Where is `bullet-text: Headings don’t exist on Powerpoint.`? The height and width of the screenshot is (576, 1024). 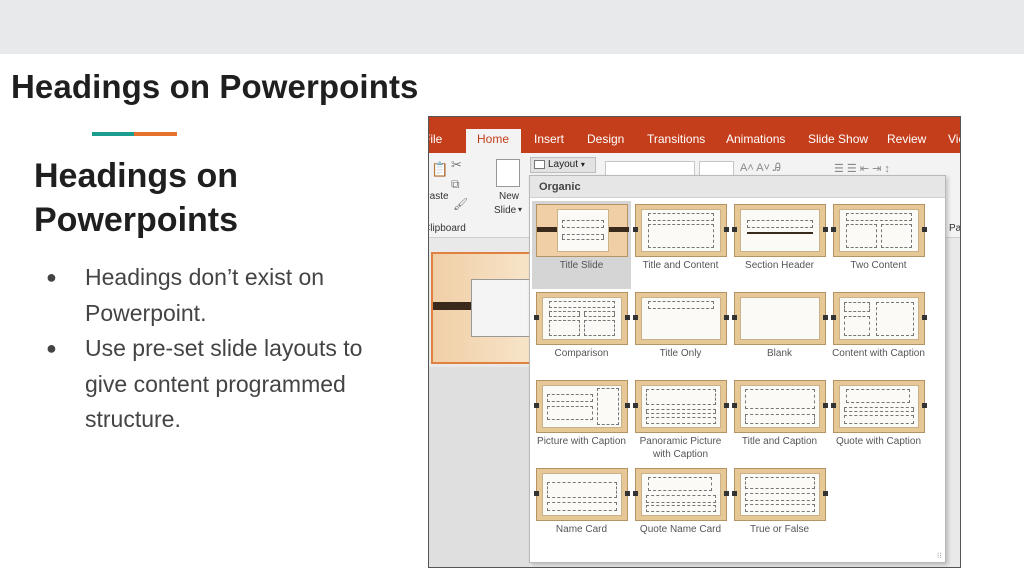 bullet-text: Headings don’t exist on Powerpoint. is located at coordinates (205, 295).